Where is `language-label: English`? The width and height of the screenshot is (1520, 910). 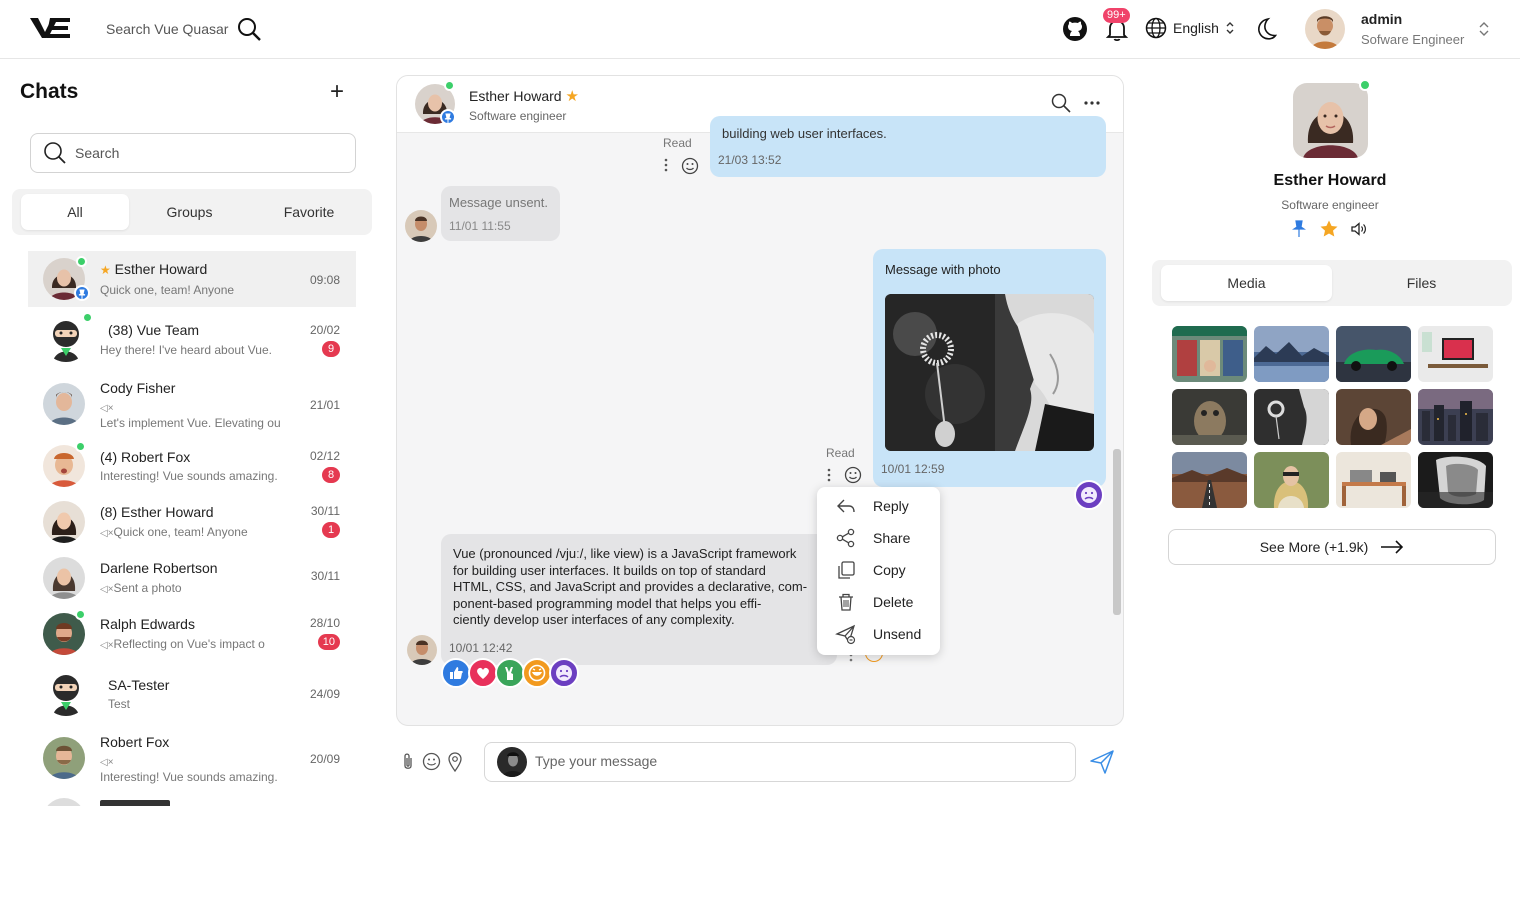 language-label: English is located at coordinates (1196, 28).